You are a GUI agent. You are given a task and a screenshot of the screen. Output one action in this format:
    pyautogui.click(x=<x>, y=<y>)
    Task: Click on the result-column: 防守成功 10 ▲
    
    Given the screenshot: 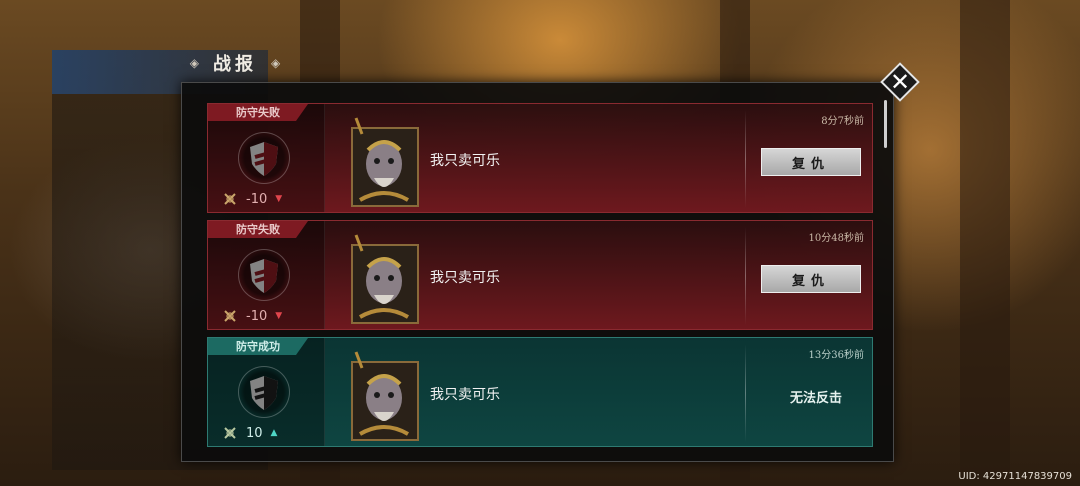 What is the action you would take?
    pyautogui.click(x=266, y=392)
    